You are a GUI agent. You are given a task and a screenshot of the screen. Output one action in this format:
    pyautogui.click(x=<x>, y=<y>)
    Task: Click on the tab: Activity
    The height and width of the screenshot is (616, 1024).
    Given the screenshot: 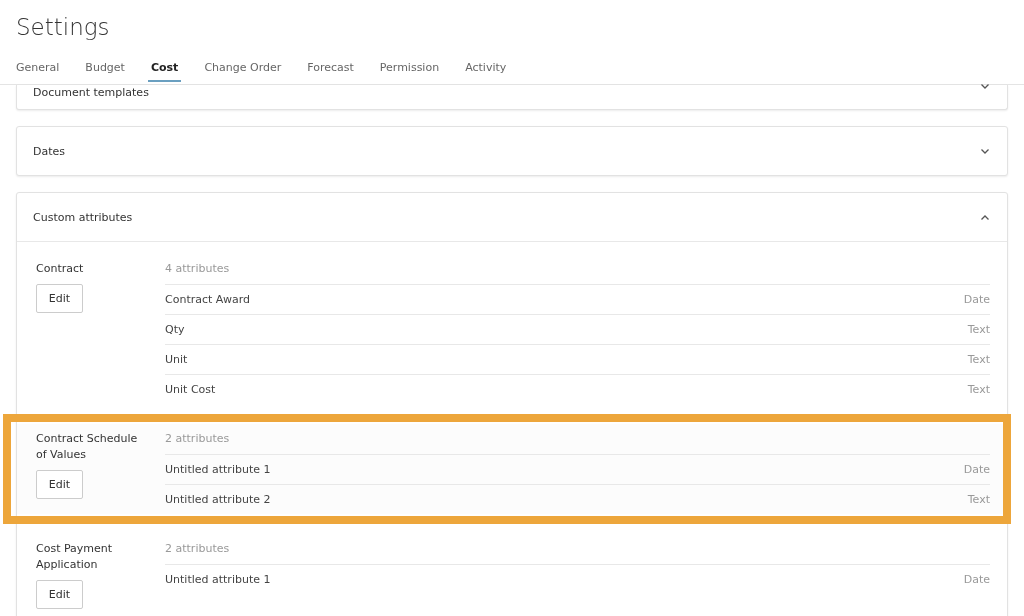 What is the action you would take?
    pyautogui.click(x=486, y=68)
    